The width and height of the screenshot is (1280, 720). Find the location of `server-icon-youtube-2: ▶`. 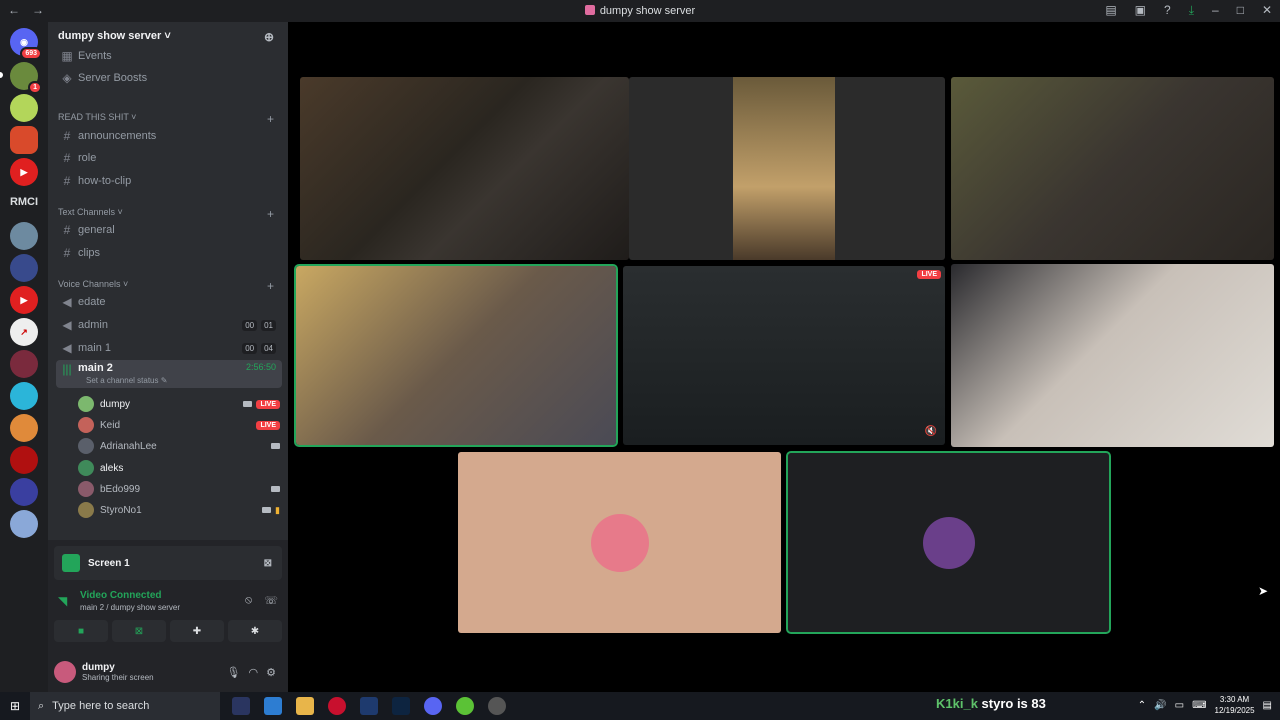

server-icon-youtube-2: ▶ is located at coordinates (24, 300).